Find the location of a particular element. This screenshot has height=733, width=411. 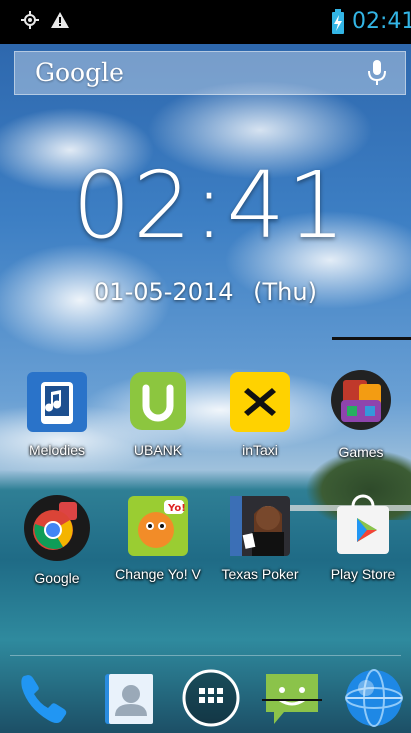

browser-icon is located at coordinates (374, 698).